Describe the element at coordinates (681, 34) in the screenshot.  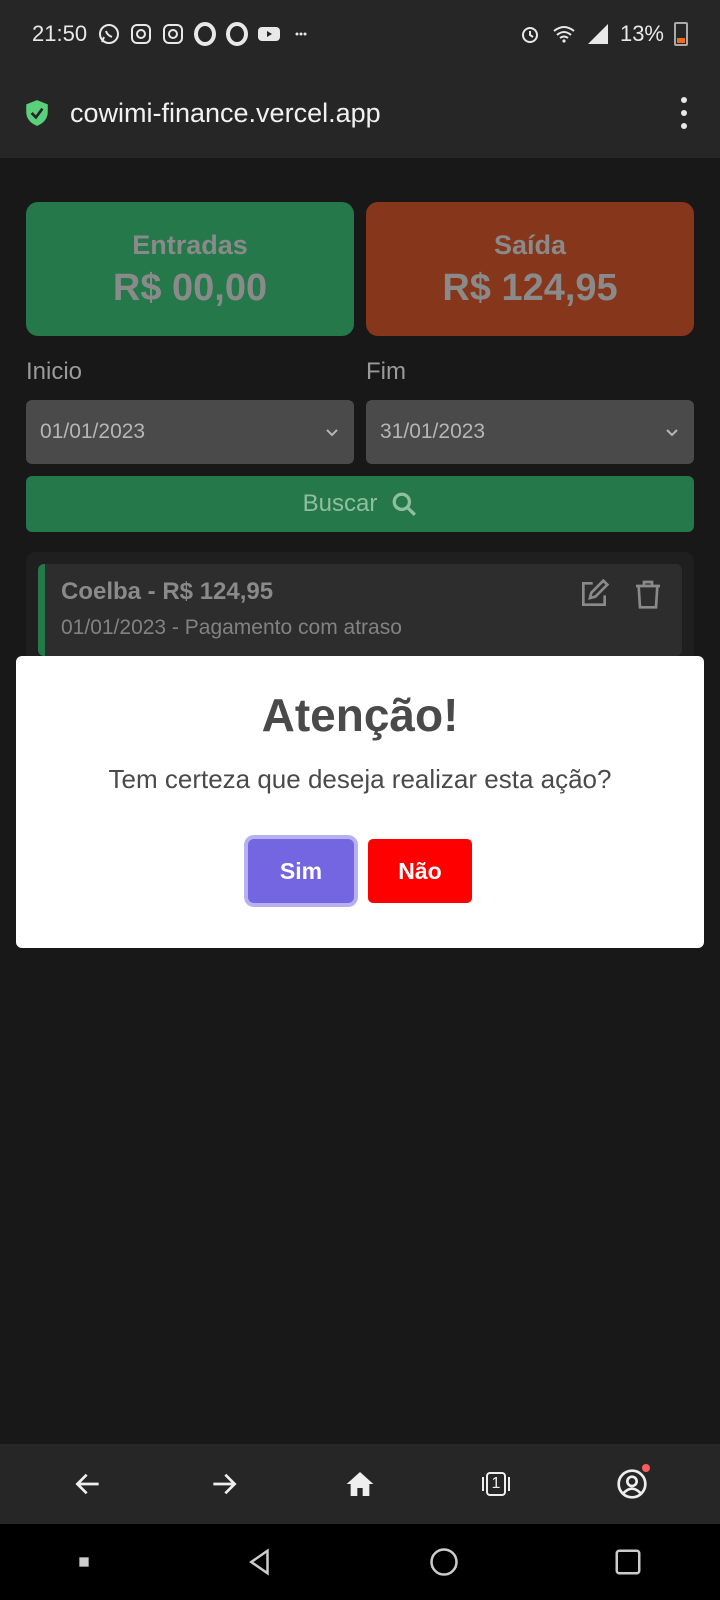
I see `battery-icon` at that location.